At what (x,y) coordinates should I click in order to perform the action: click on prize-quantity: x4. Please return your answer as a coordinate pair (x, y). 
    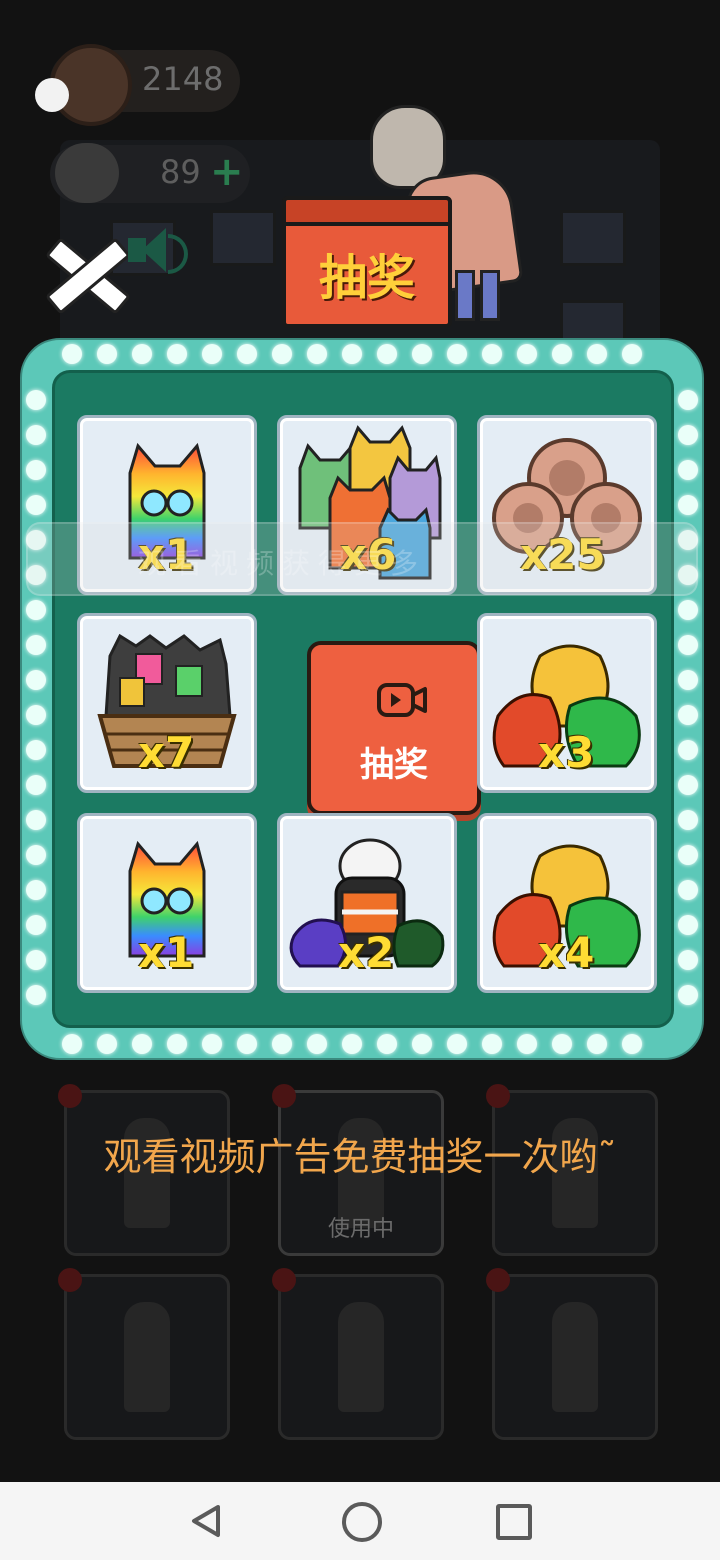
    Looking at the image, I should click on (566, 952).